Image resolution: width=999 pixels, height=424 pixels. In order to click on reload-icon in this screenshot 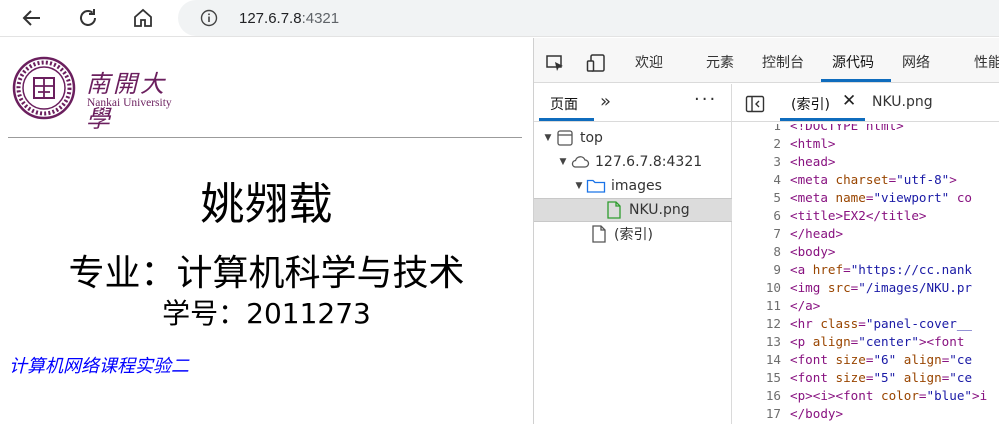, I will do `click(88, 17)`.